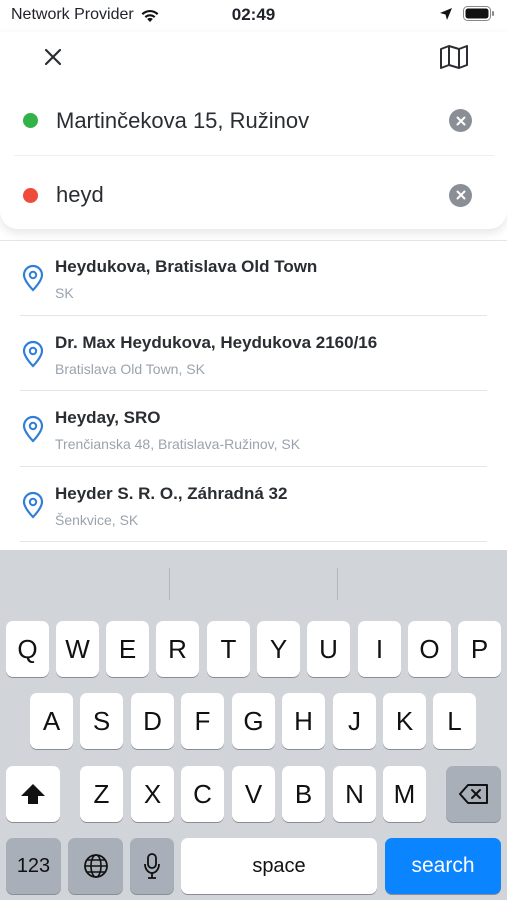 The image size is (507, 900). Describe the element at coordinates (130, 368) in the screenshot. I see `result-subtitle: Bratislava Old Town, SK` at that location.